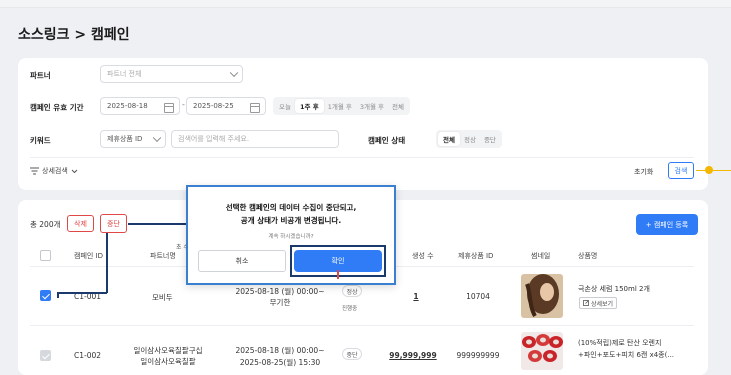  What do you see at coordinates (168, 361) in the screenshot?
I see `partner-name-line2: 일이삼사오육칠팔` at bounding box center [168, 361].